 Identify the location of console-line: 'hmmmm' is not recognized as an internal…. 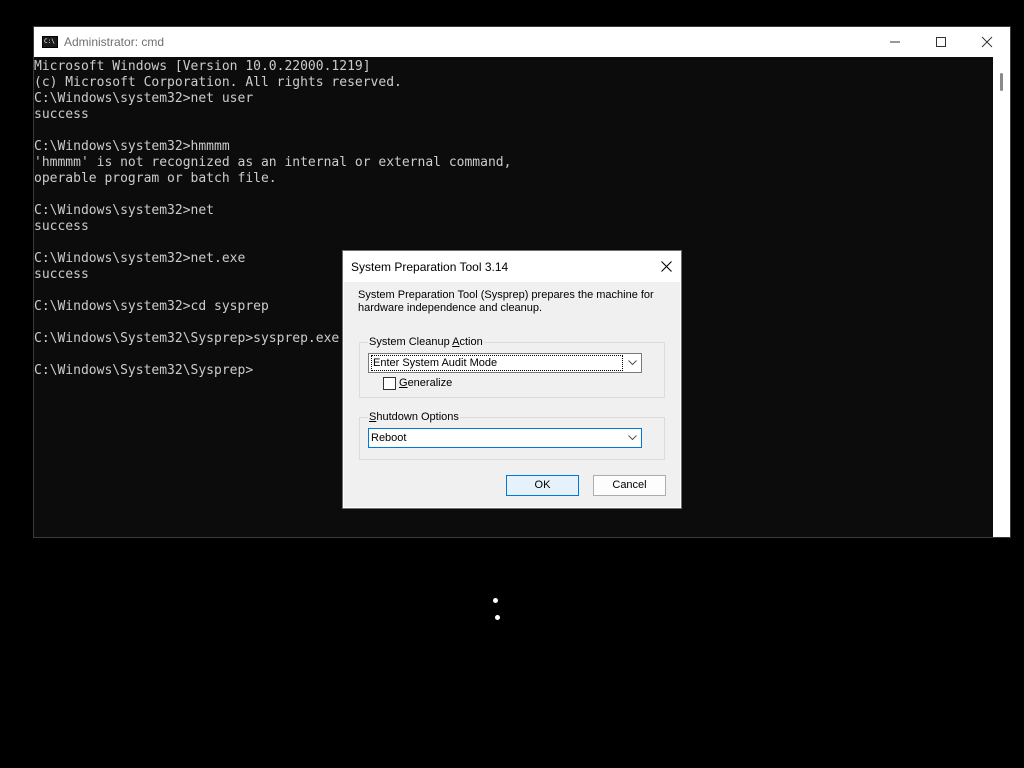
(273, 162).